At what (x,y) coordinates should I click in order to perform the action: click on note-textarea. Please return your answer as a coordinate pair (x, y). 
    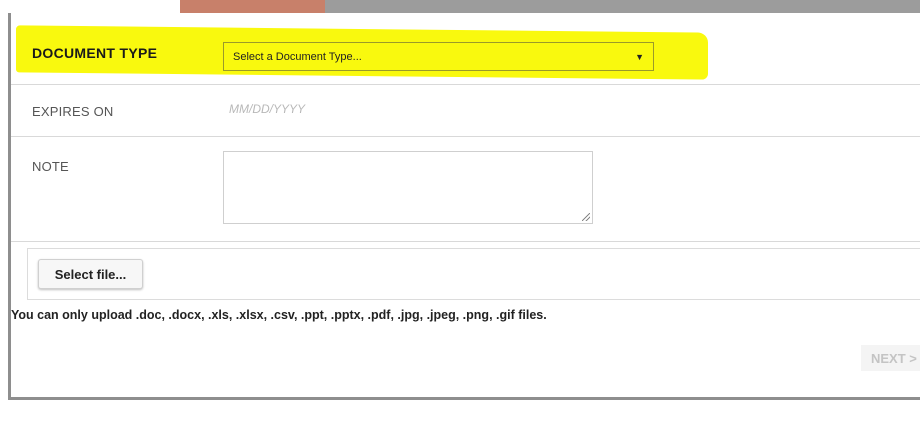
    Looking at the image, I should click on (408, 187).